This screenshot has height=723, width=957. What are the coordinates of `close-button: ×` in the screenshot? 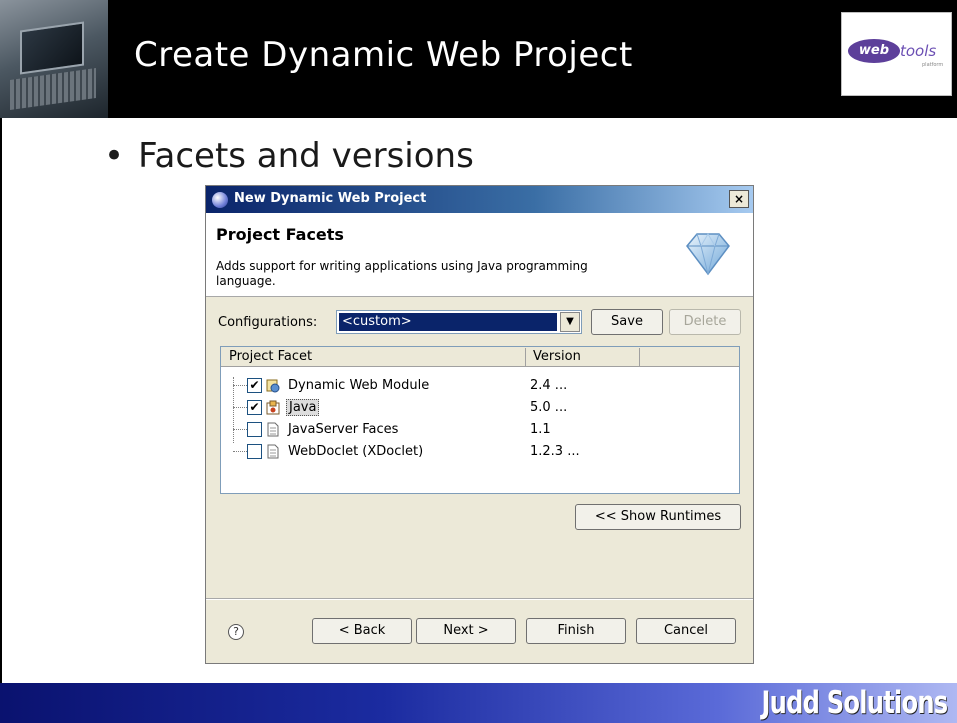 It's located at (739, 199).